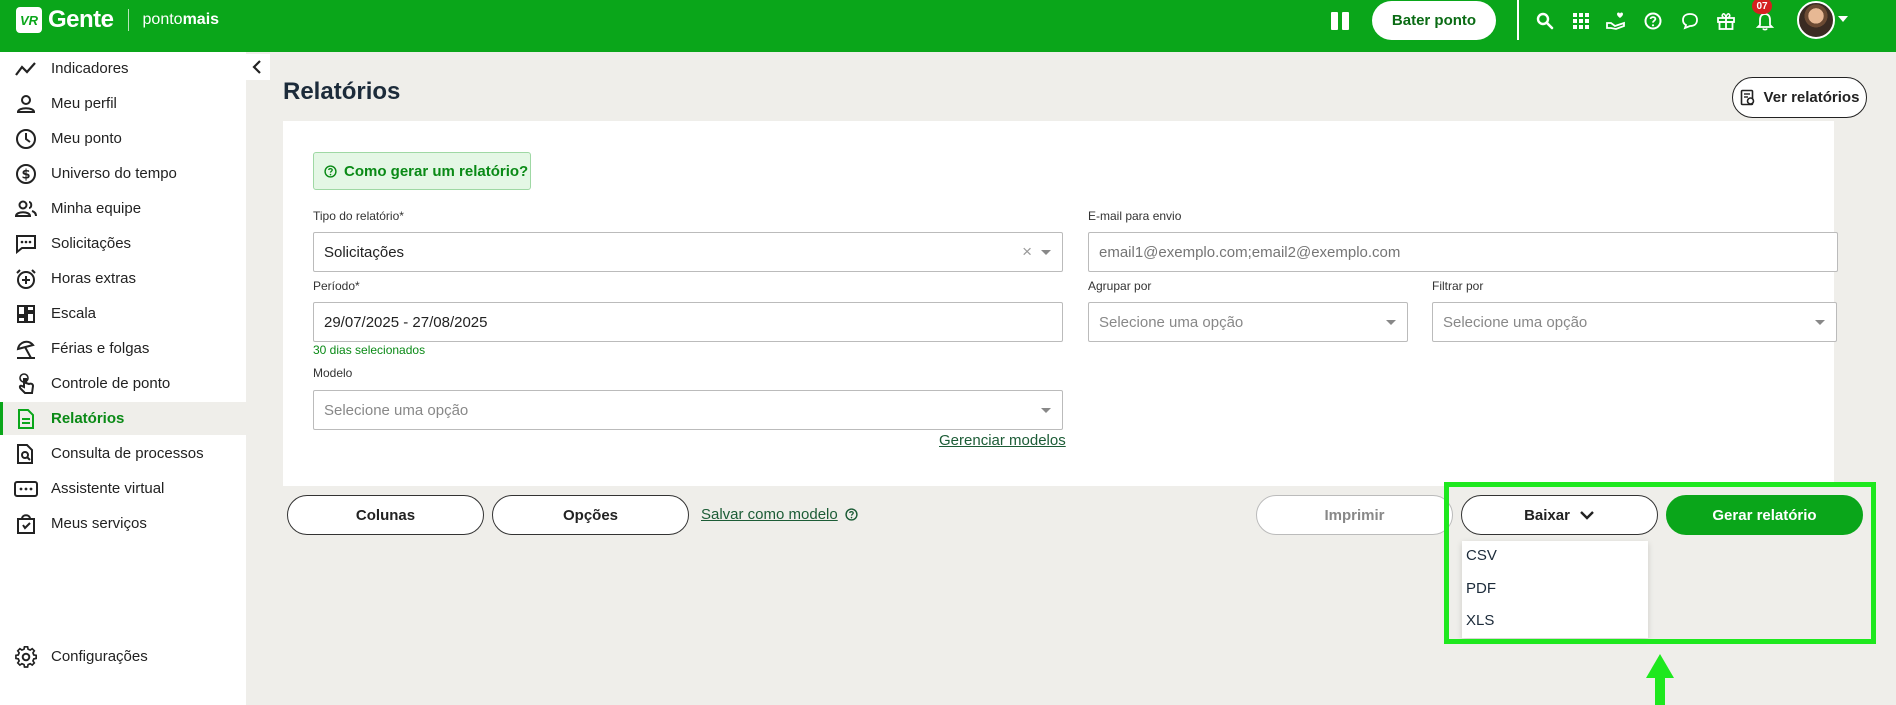 The image size is (1896, 705). I want to click on sidebar-item-label: Horas extras, so click(94, 278).